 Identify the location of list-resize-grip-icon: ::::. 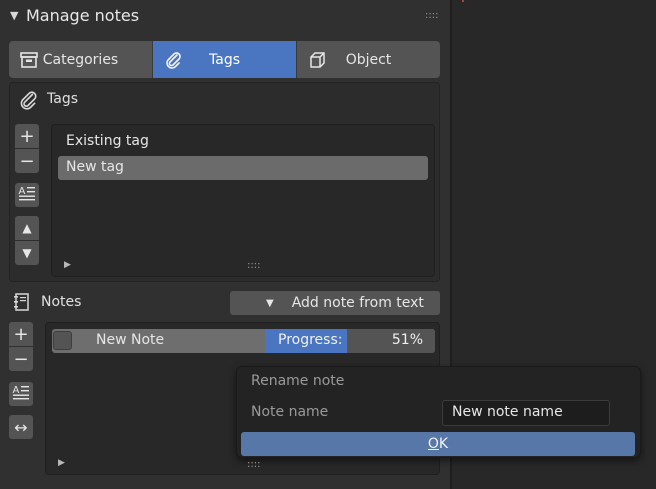
(253, 266).